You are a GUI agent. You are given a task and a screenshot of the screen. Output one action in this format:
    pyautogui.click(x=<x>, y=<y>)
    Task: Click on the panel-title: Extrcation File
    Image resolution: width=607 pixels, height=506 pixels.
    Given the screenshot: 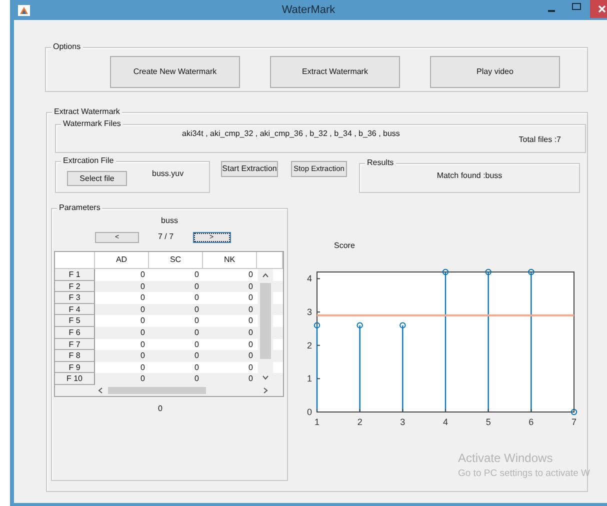 What is the action you would take?
    pyautogui.click(x=88, y=161)
    